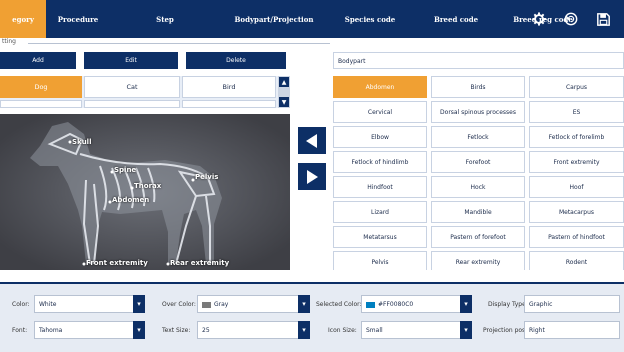 The width and height of the screenshot is (624, 352). I want to click on blue-swatch-icon, so click(370, 304).